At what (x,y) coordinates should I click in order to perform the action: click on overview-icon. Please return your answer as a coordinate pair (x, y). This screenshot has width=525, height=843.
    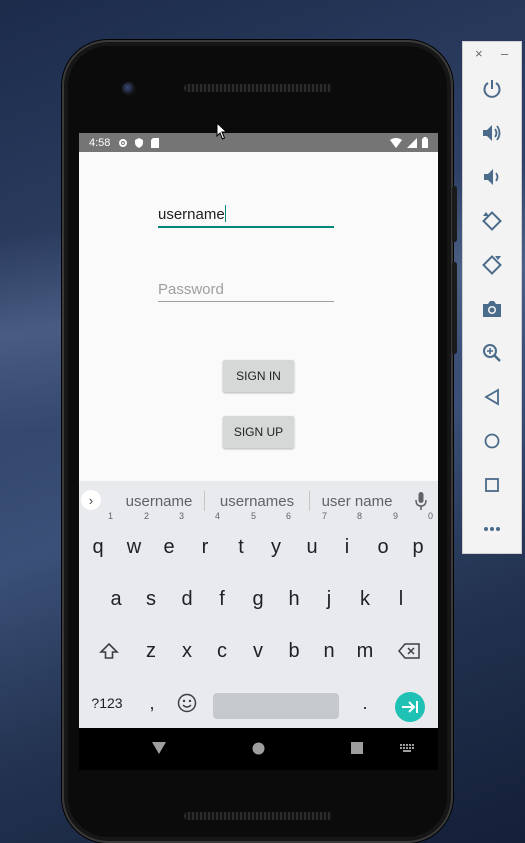
    Looking at the image, I should click on (492, 485).